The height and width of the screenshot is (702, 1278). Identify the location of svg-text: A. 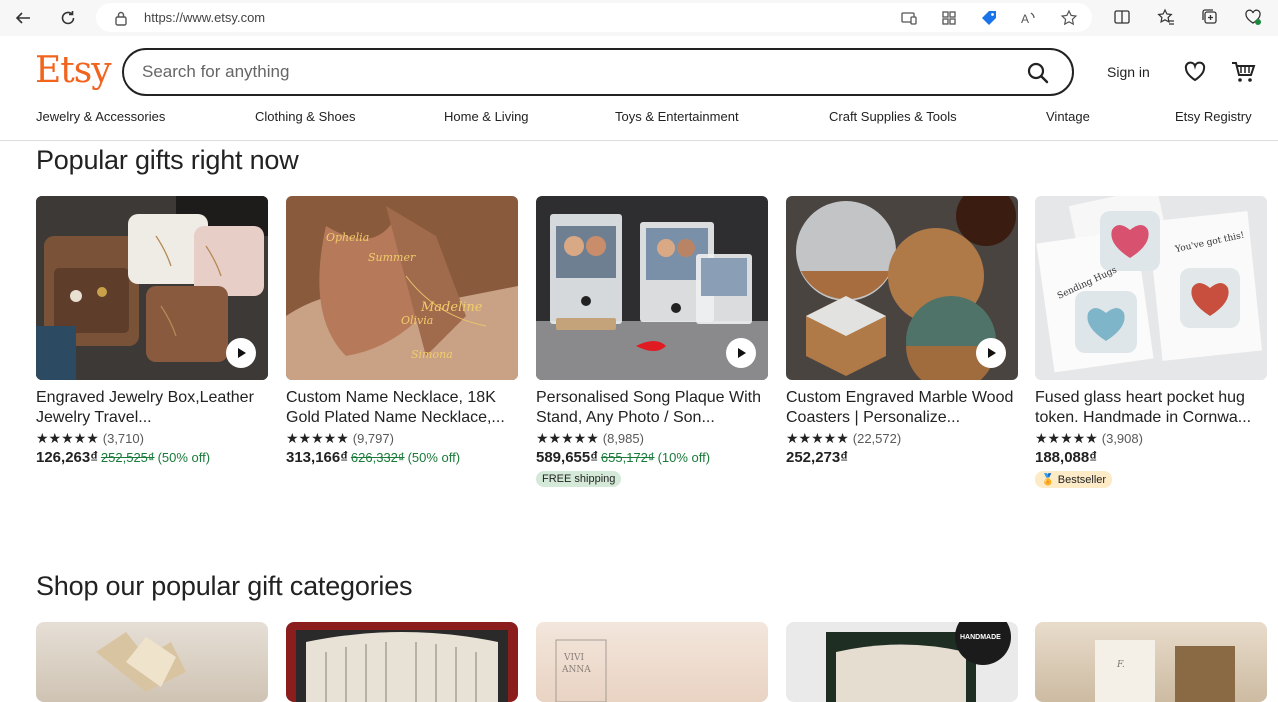
(1025, 19).